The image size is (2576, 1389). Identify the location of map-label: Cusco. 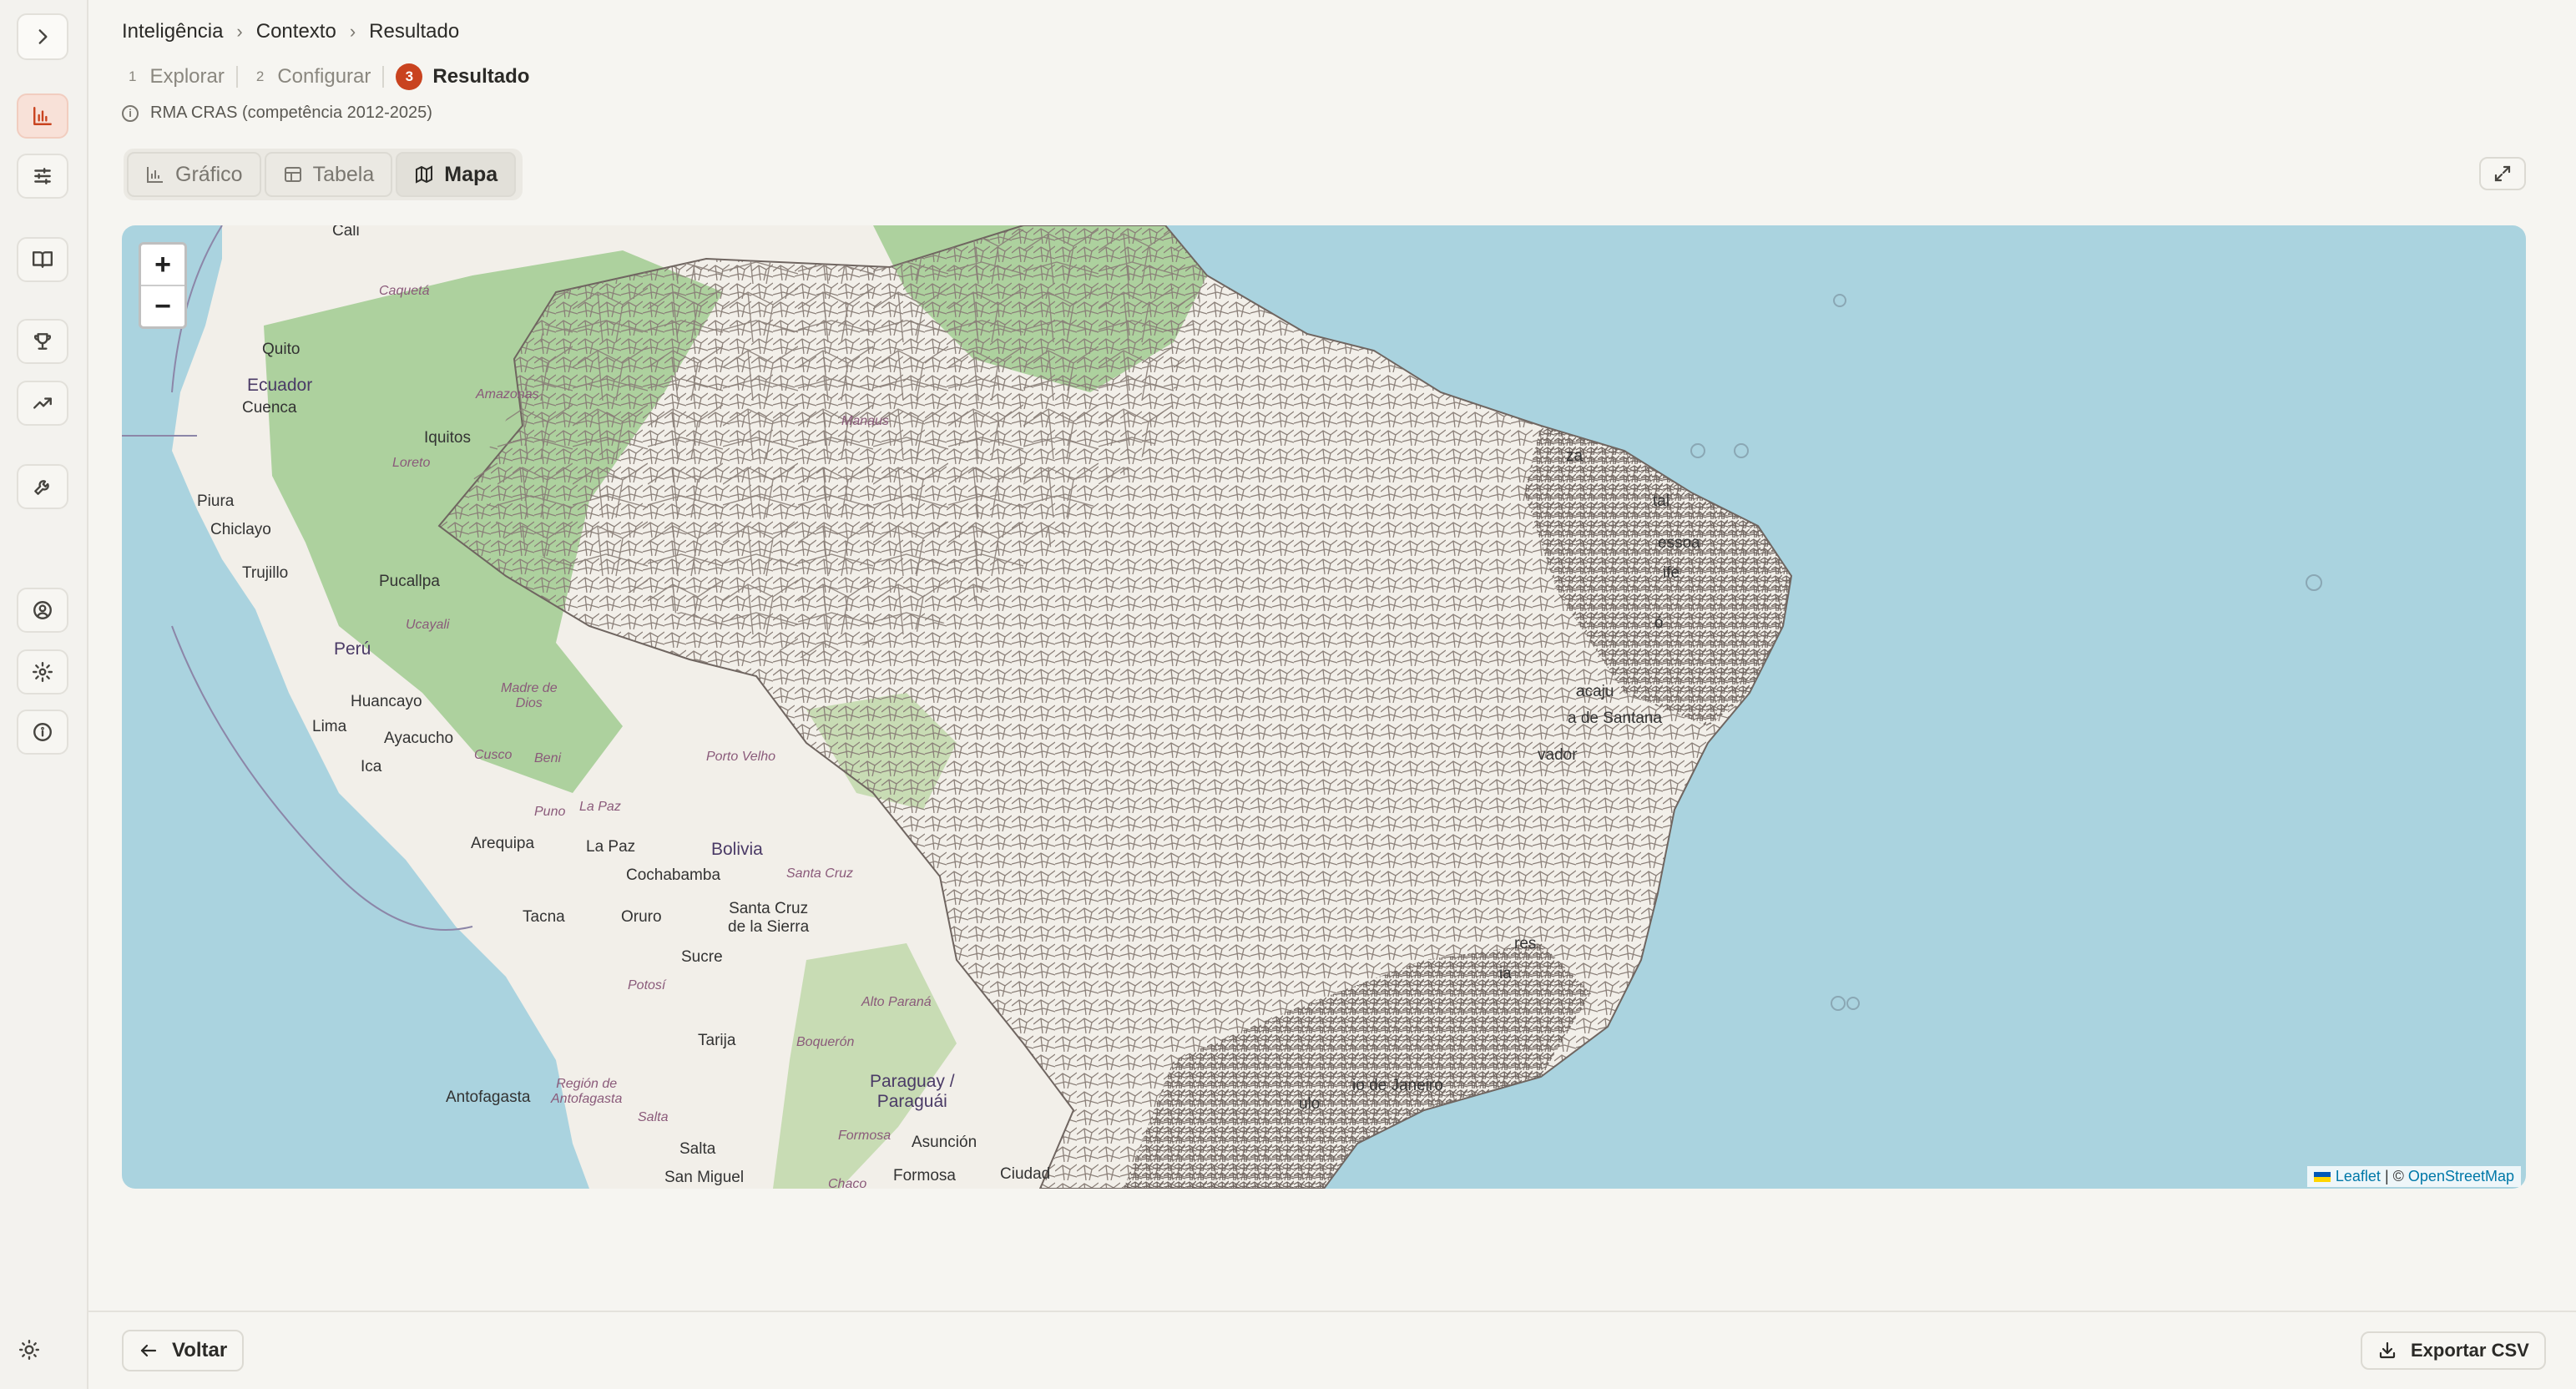
(493, 755).